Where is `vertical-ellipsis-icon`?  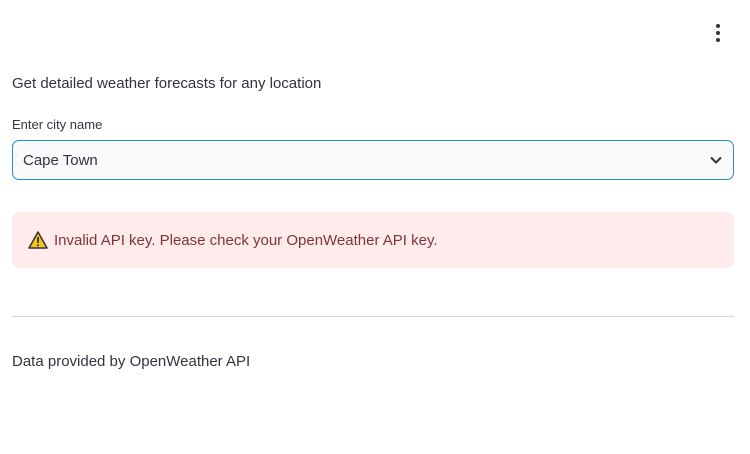
vertical-ellipsis-icon is located at coordinates (718, 26).